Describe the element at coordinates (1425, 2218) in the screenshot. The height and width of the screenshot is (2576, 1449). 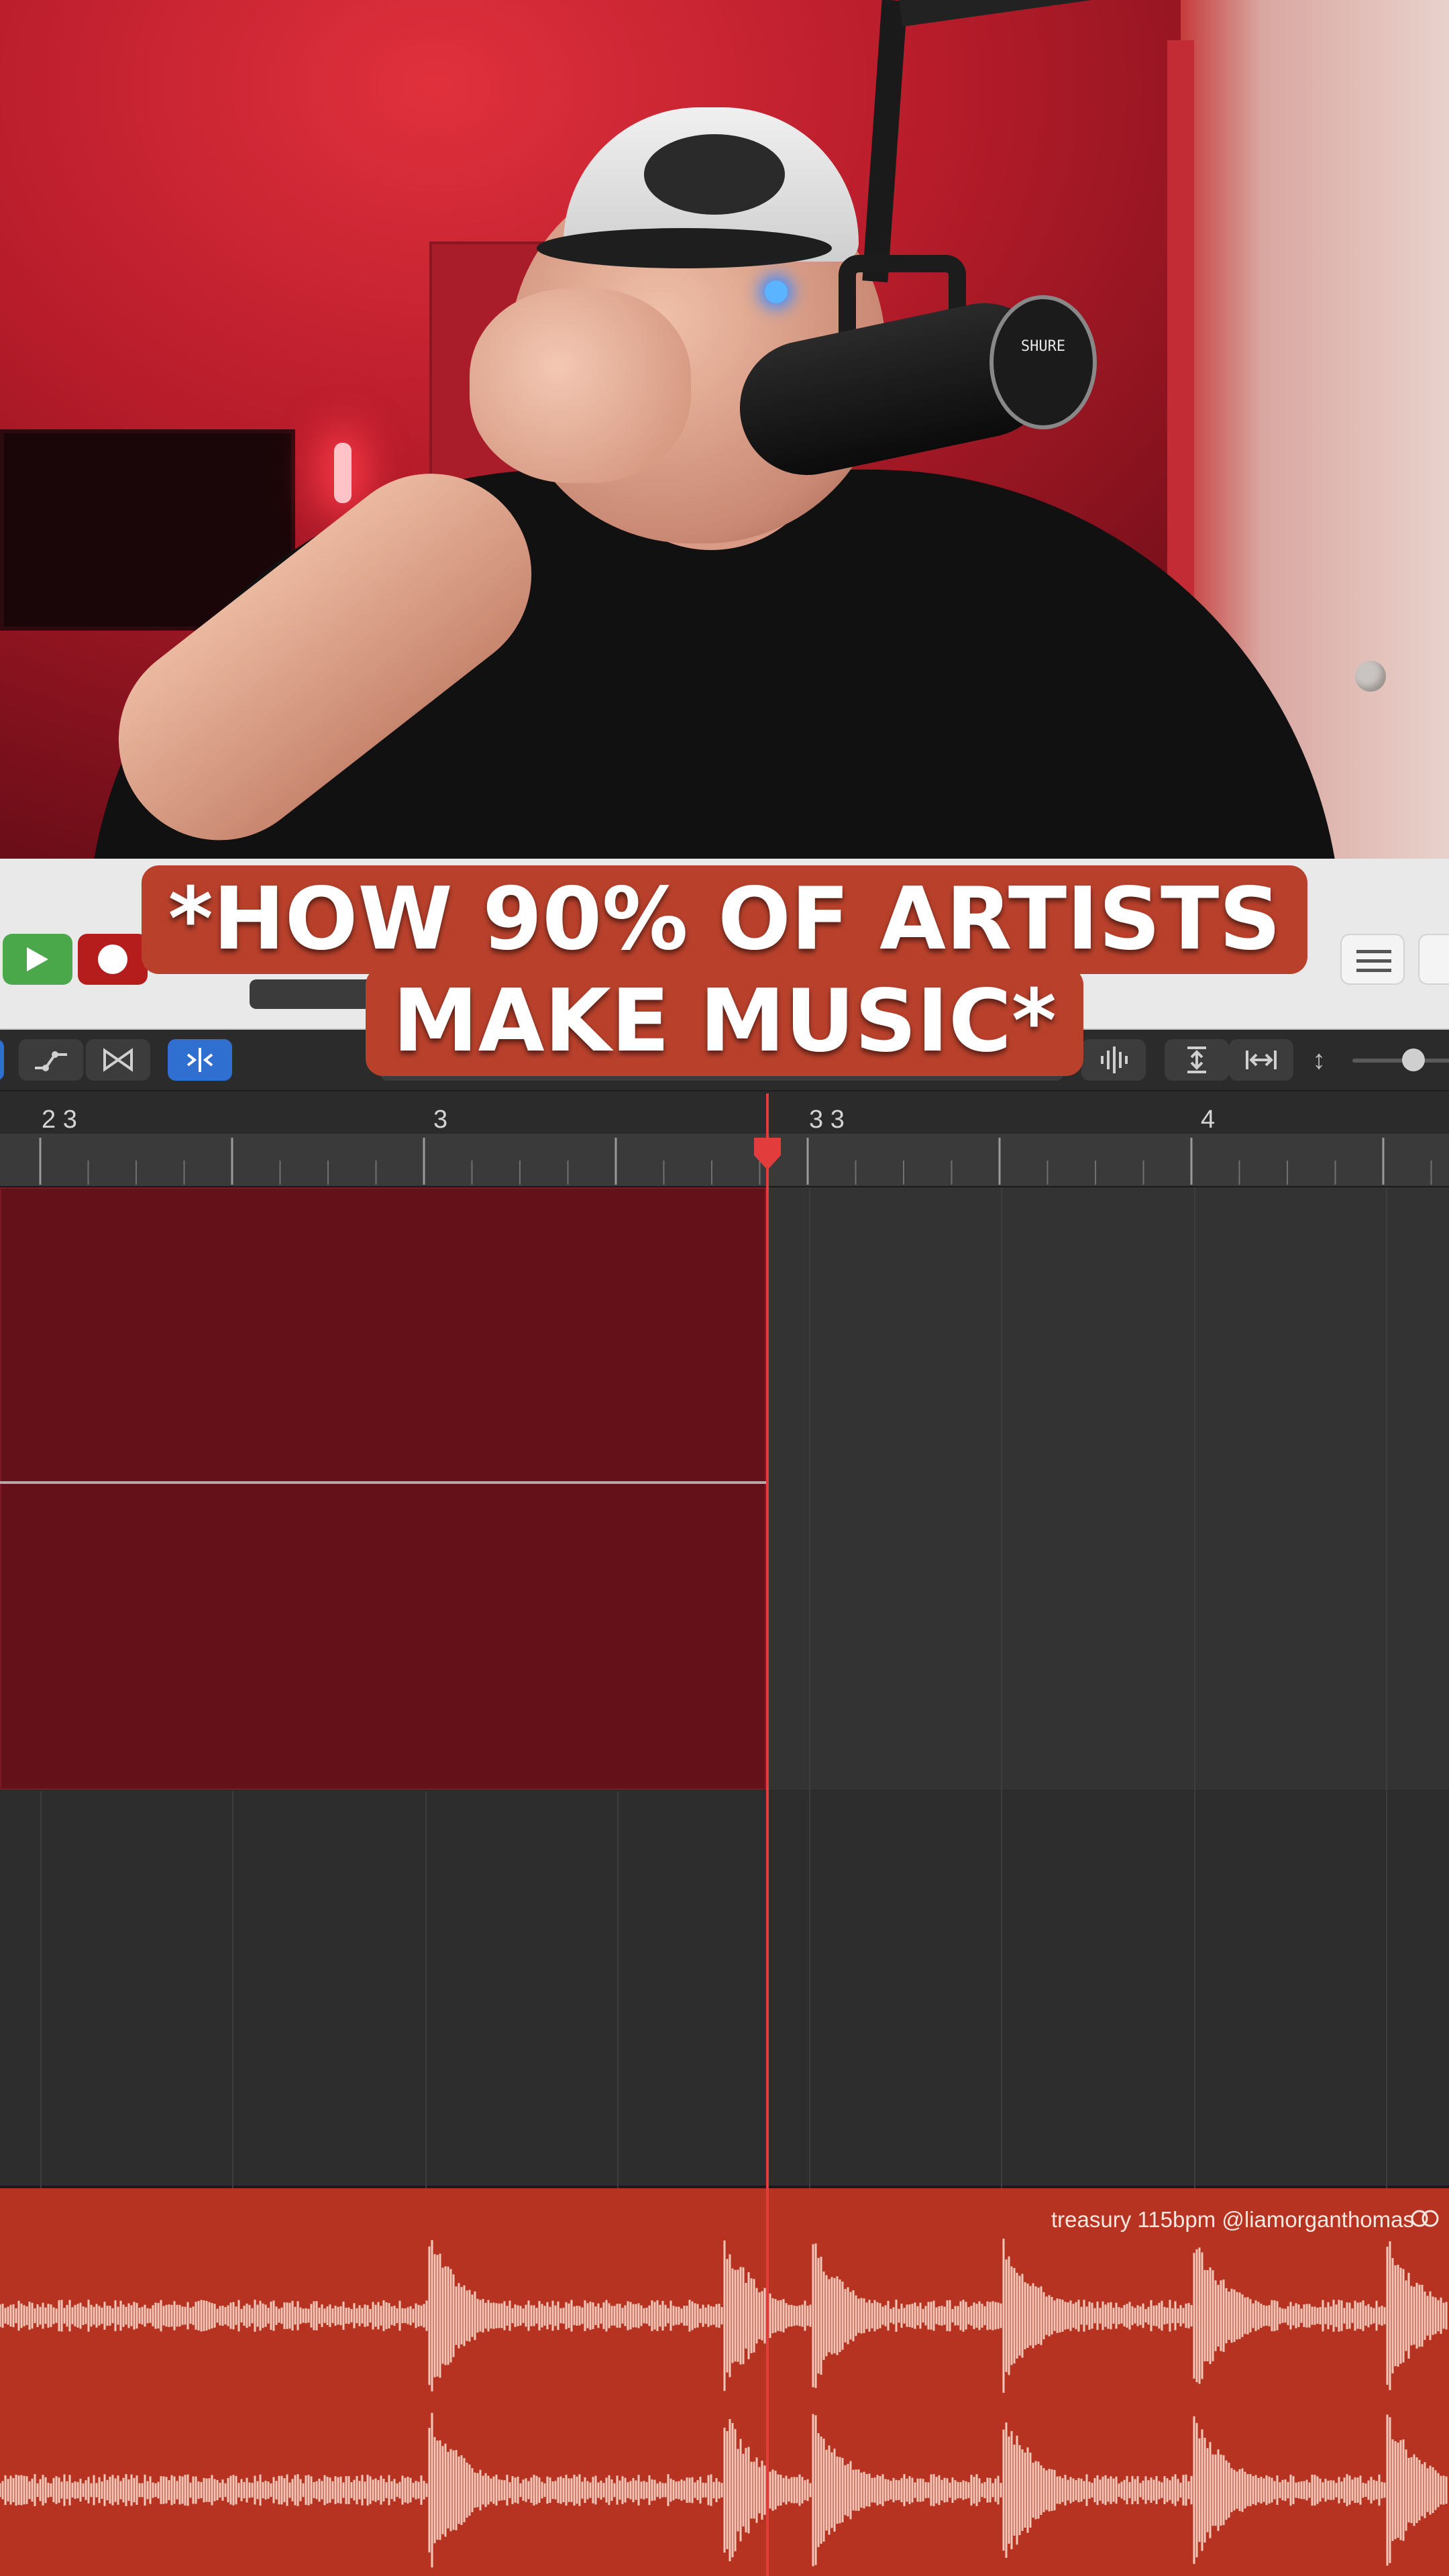
I see `loop-icon` at that location.